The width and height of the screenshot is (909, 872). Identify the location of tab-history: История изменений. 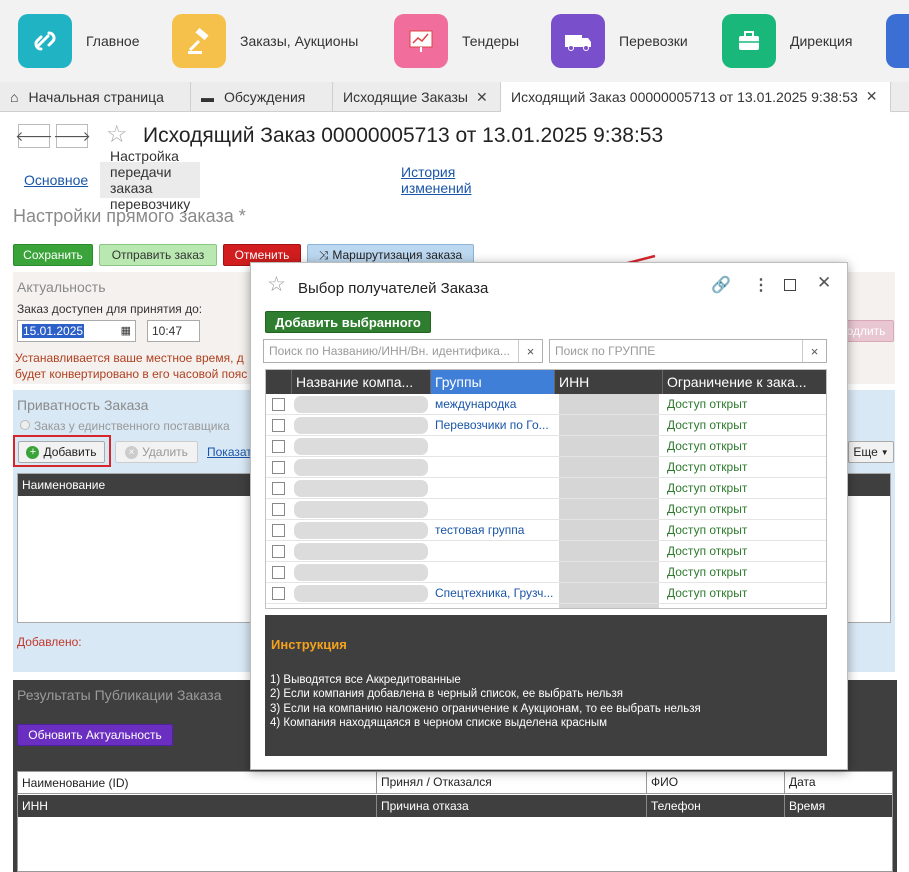
(436, 180).